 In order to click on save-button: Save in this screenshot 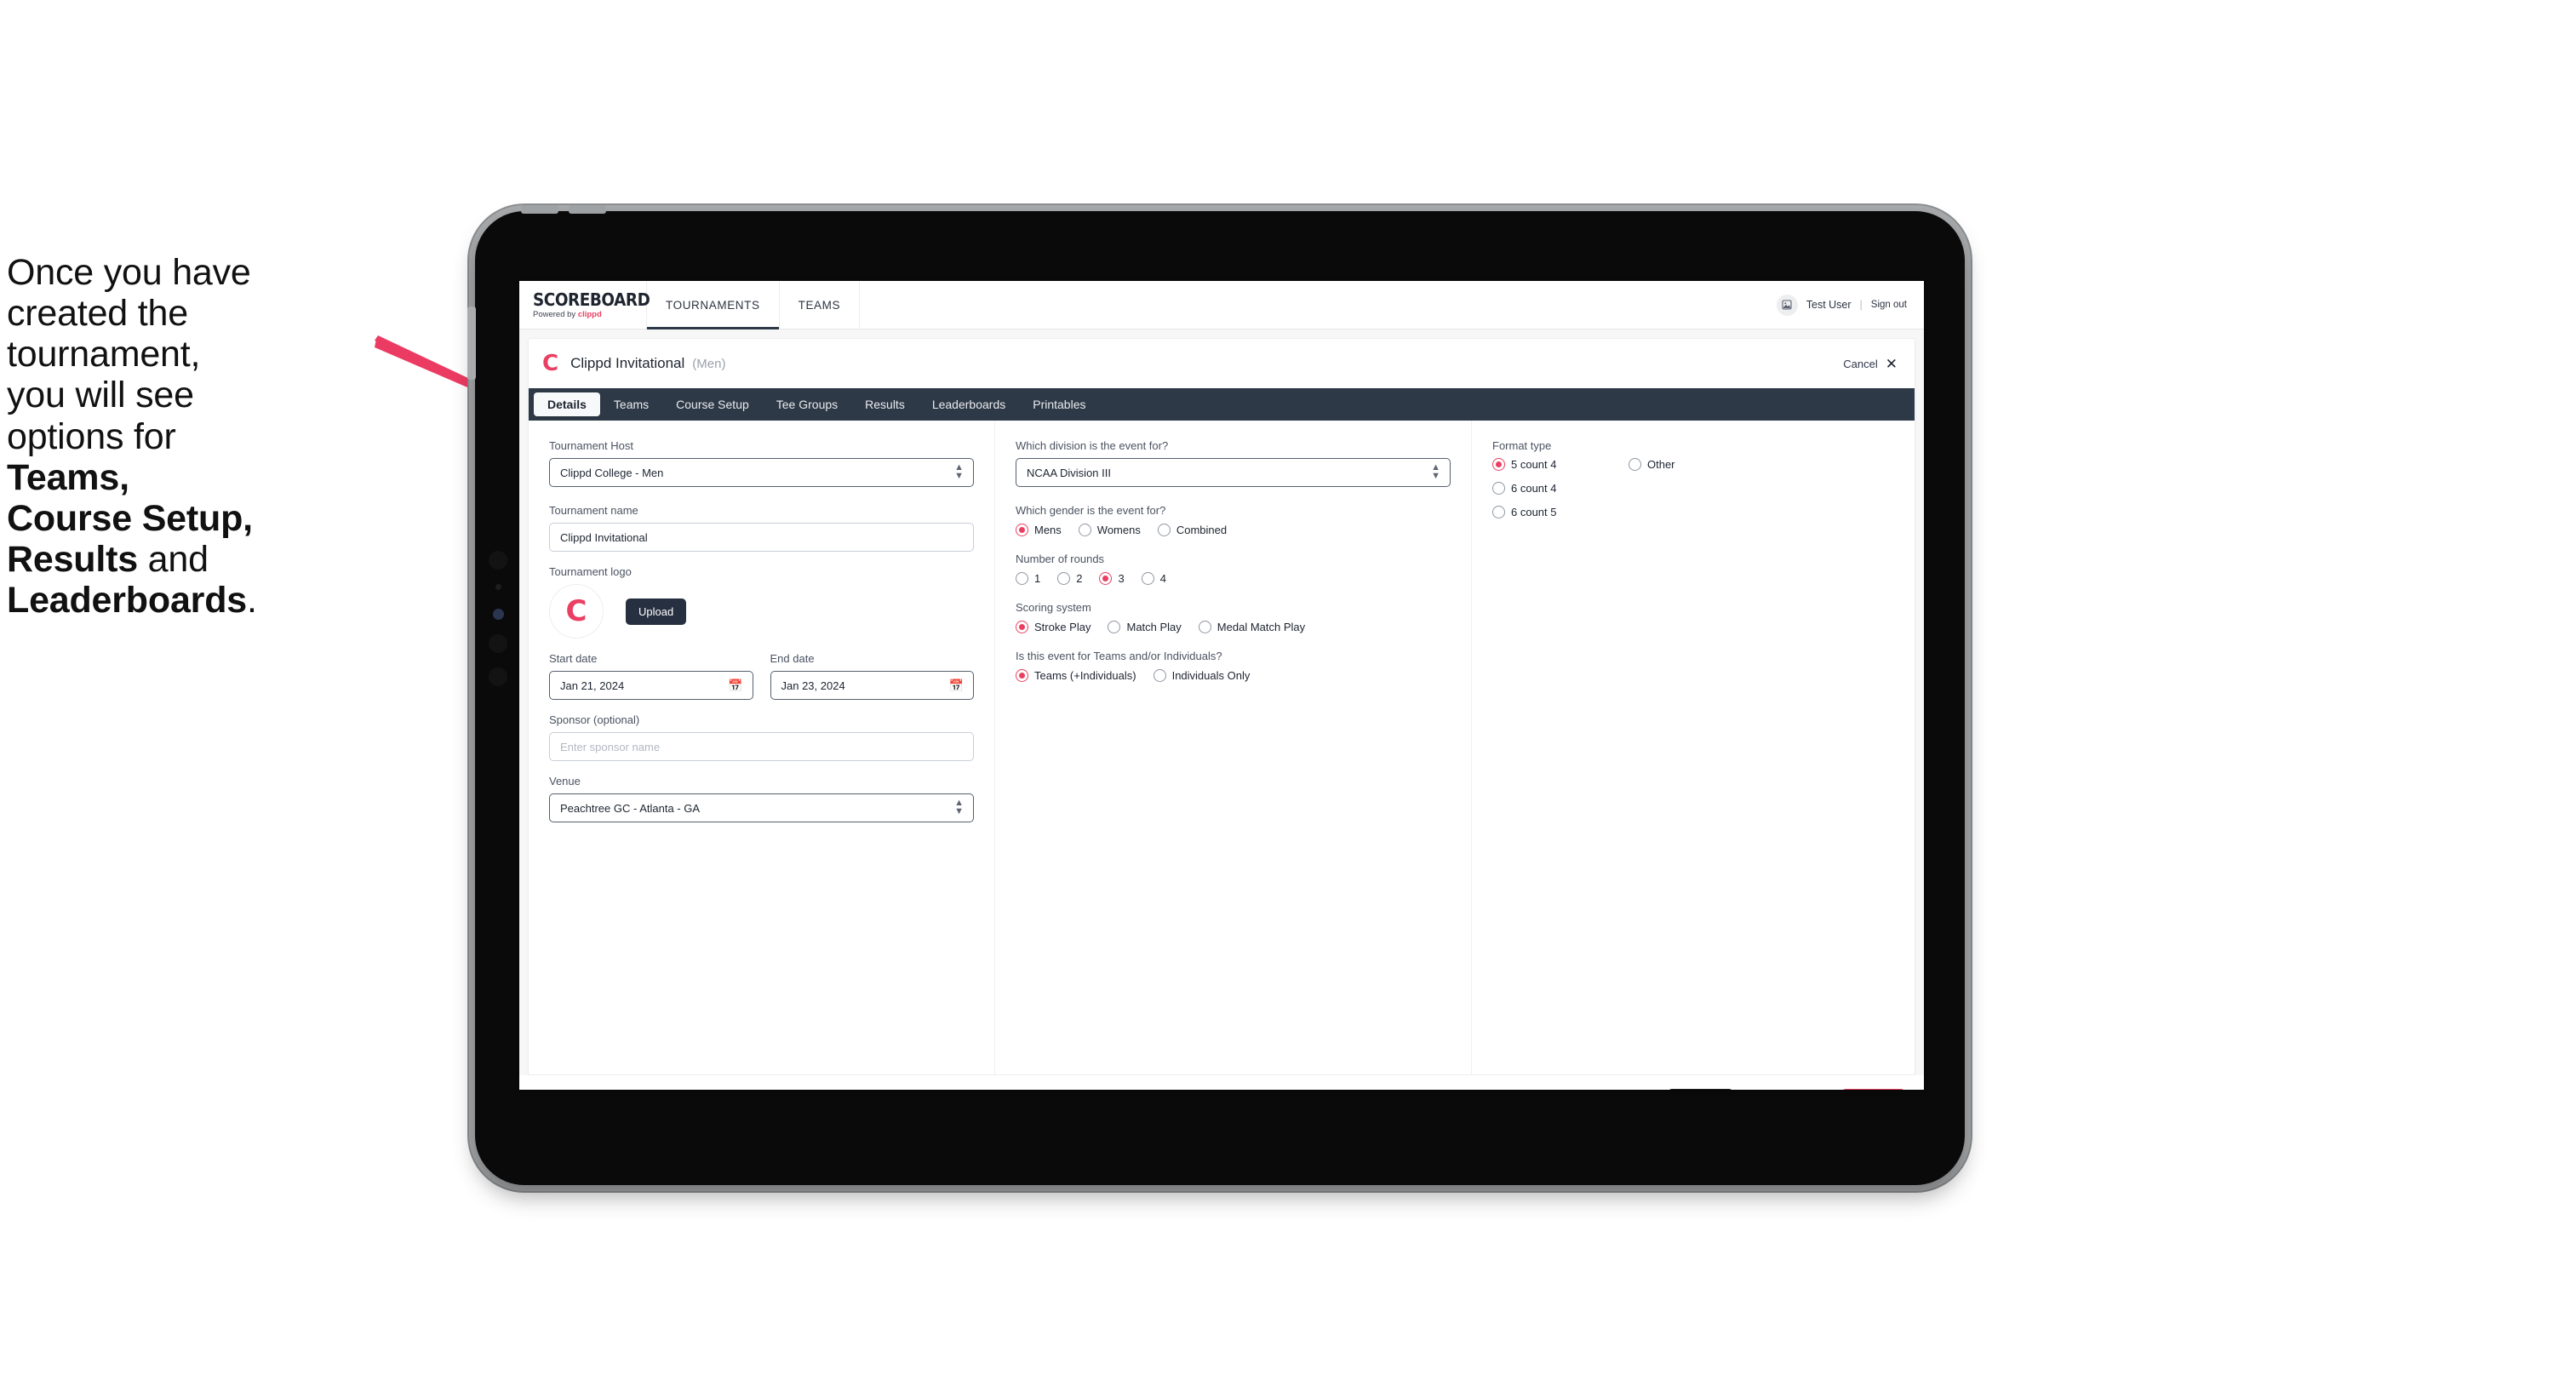, I will do `click(1873, 1089)`.